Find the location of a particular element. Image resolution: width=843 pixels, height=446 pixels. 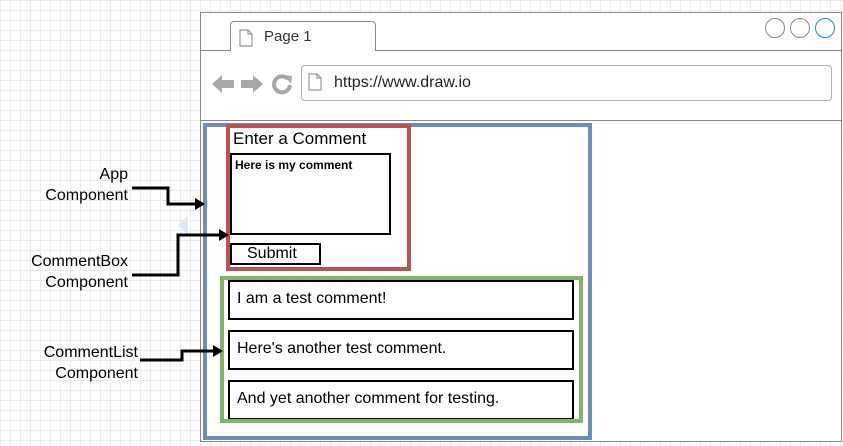

handle-icon is located at coordinates (183, 225).